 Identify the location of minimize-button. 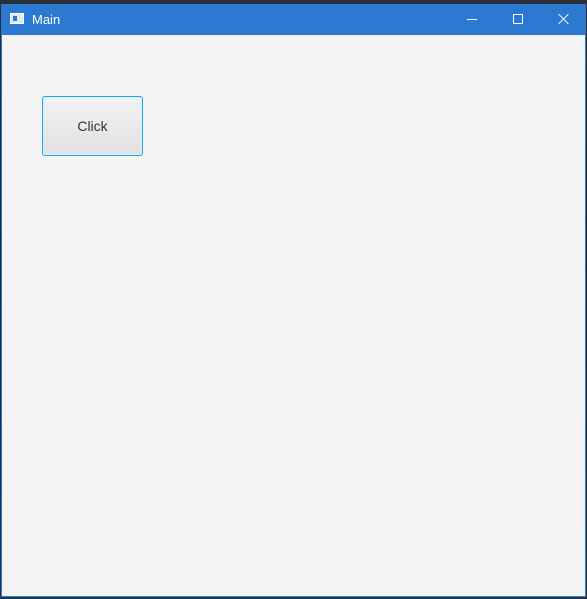
(472, 20).